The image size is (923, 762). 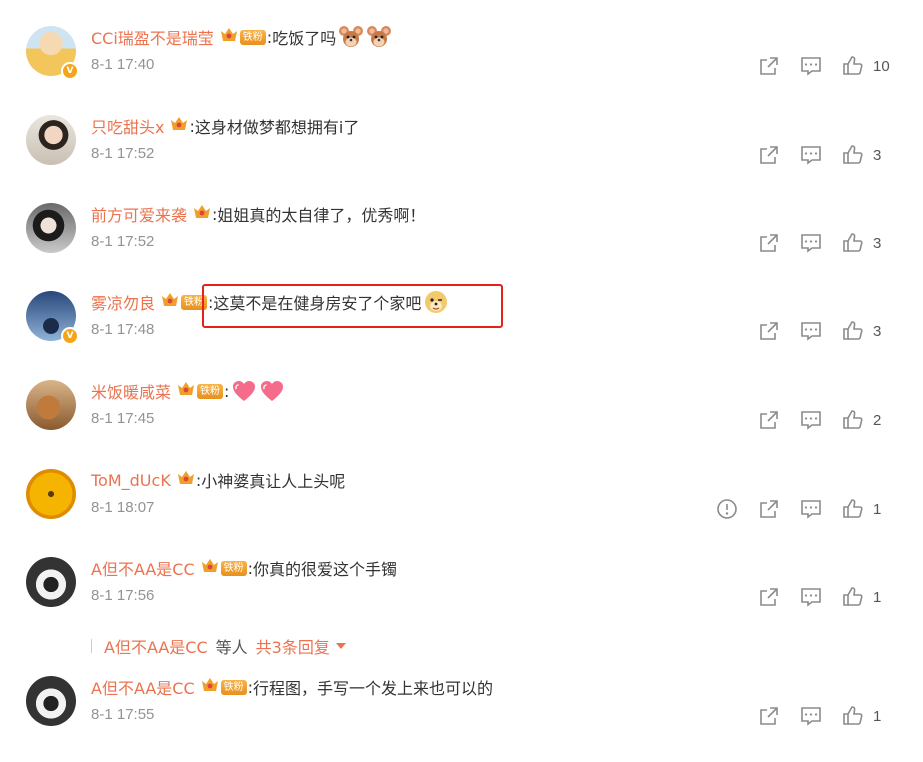 I want to click on comment-username: CCi瑞盈不是瑞莹, so click(x=152, y=37).